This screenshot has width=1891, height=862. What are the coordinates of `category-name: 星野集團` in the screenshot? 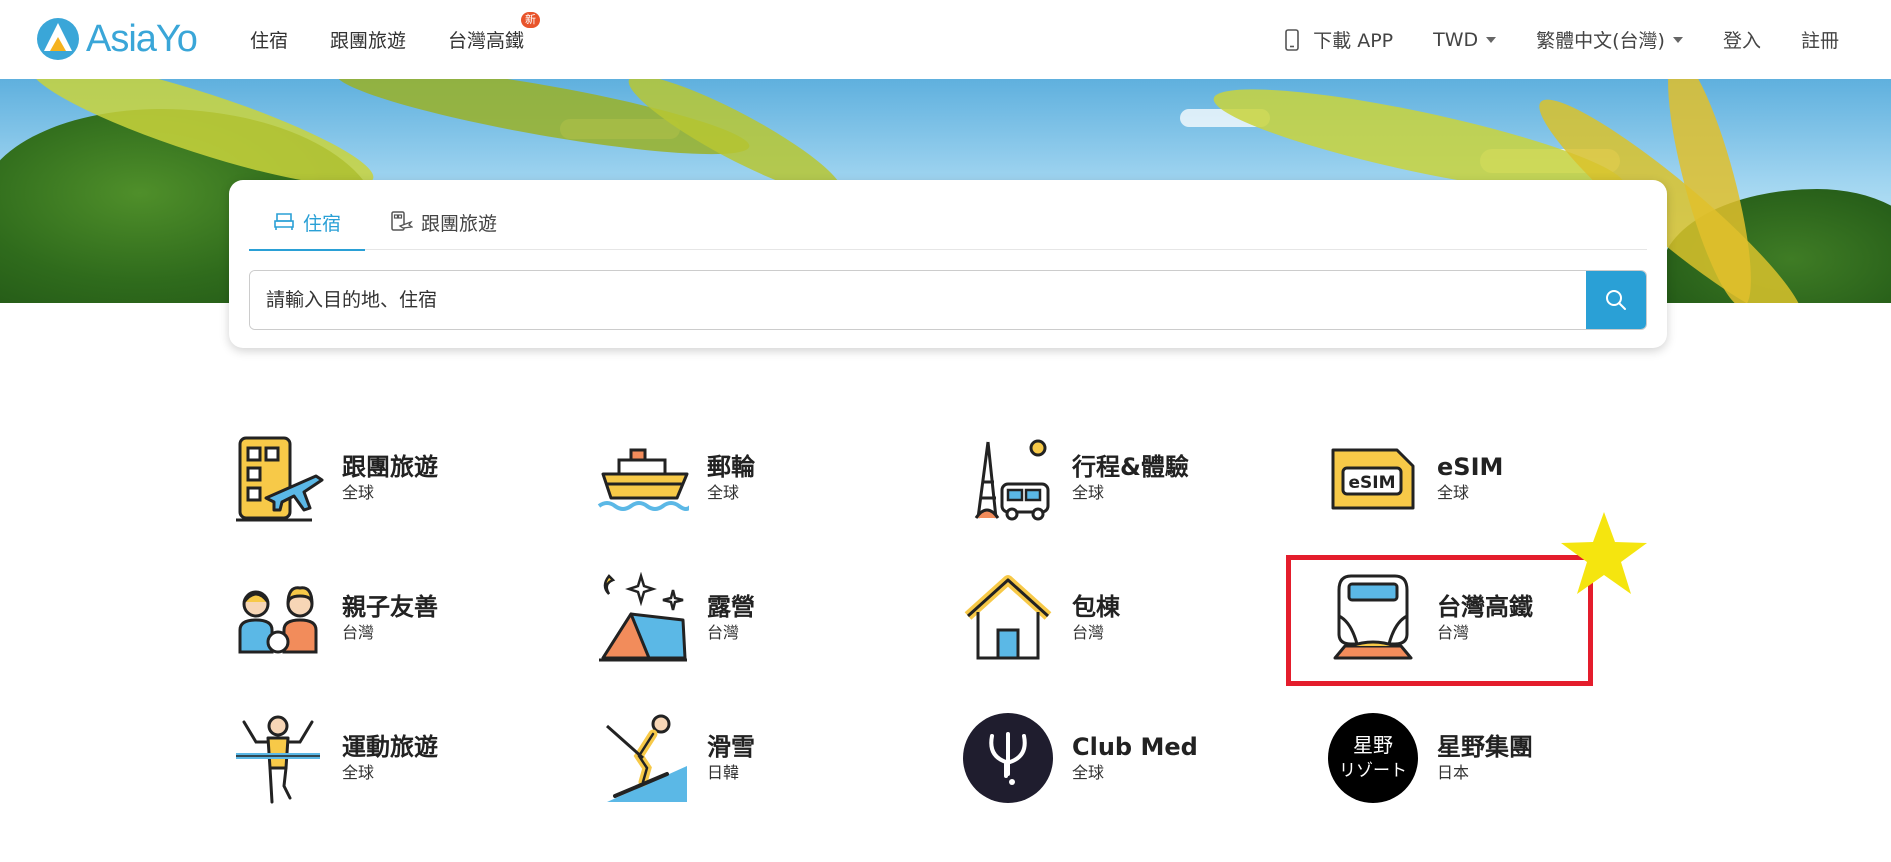 It's located at (1485, 747).